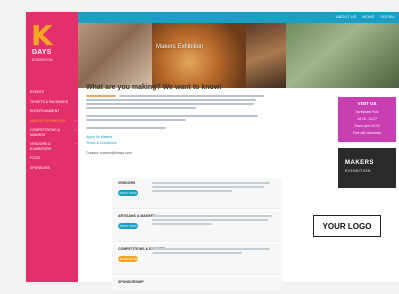 Image resolution: width=399 pixels, height=294 pixels. Describe the element at coordinates (358, 170) in the screenshot. I see `promo-line2: EXHIBITION` at that location.